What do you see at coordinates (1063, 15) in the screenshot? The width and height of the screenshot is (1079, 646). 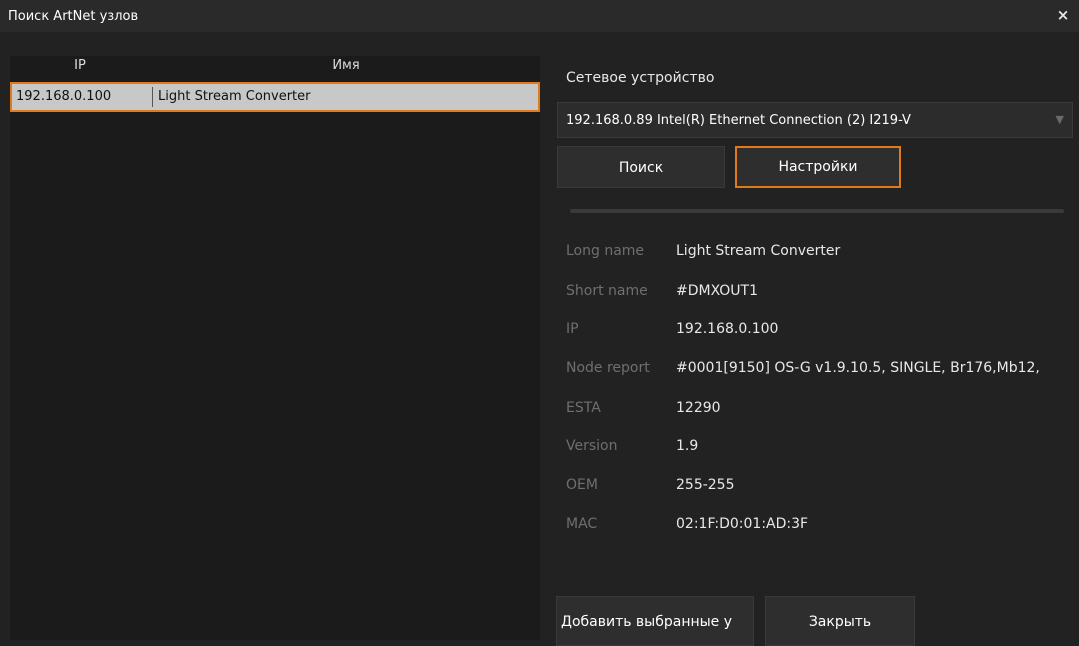 I see `close-icon: ×` at bounding box center [1063, 15].